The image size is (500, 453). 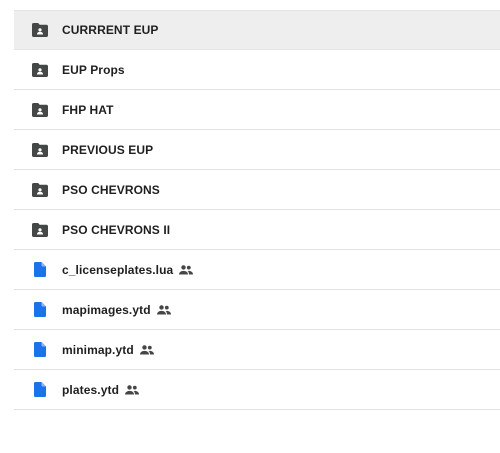 I want to click on item-name: plates.ytd, so click(x=91, y=389).